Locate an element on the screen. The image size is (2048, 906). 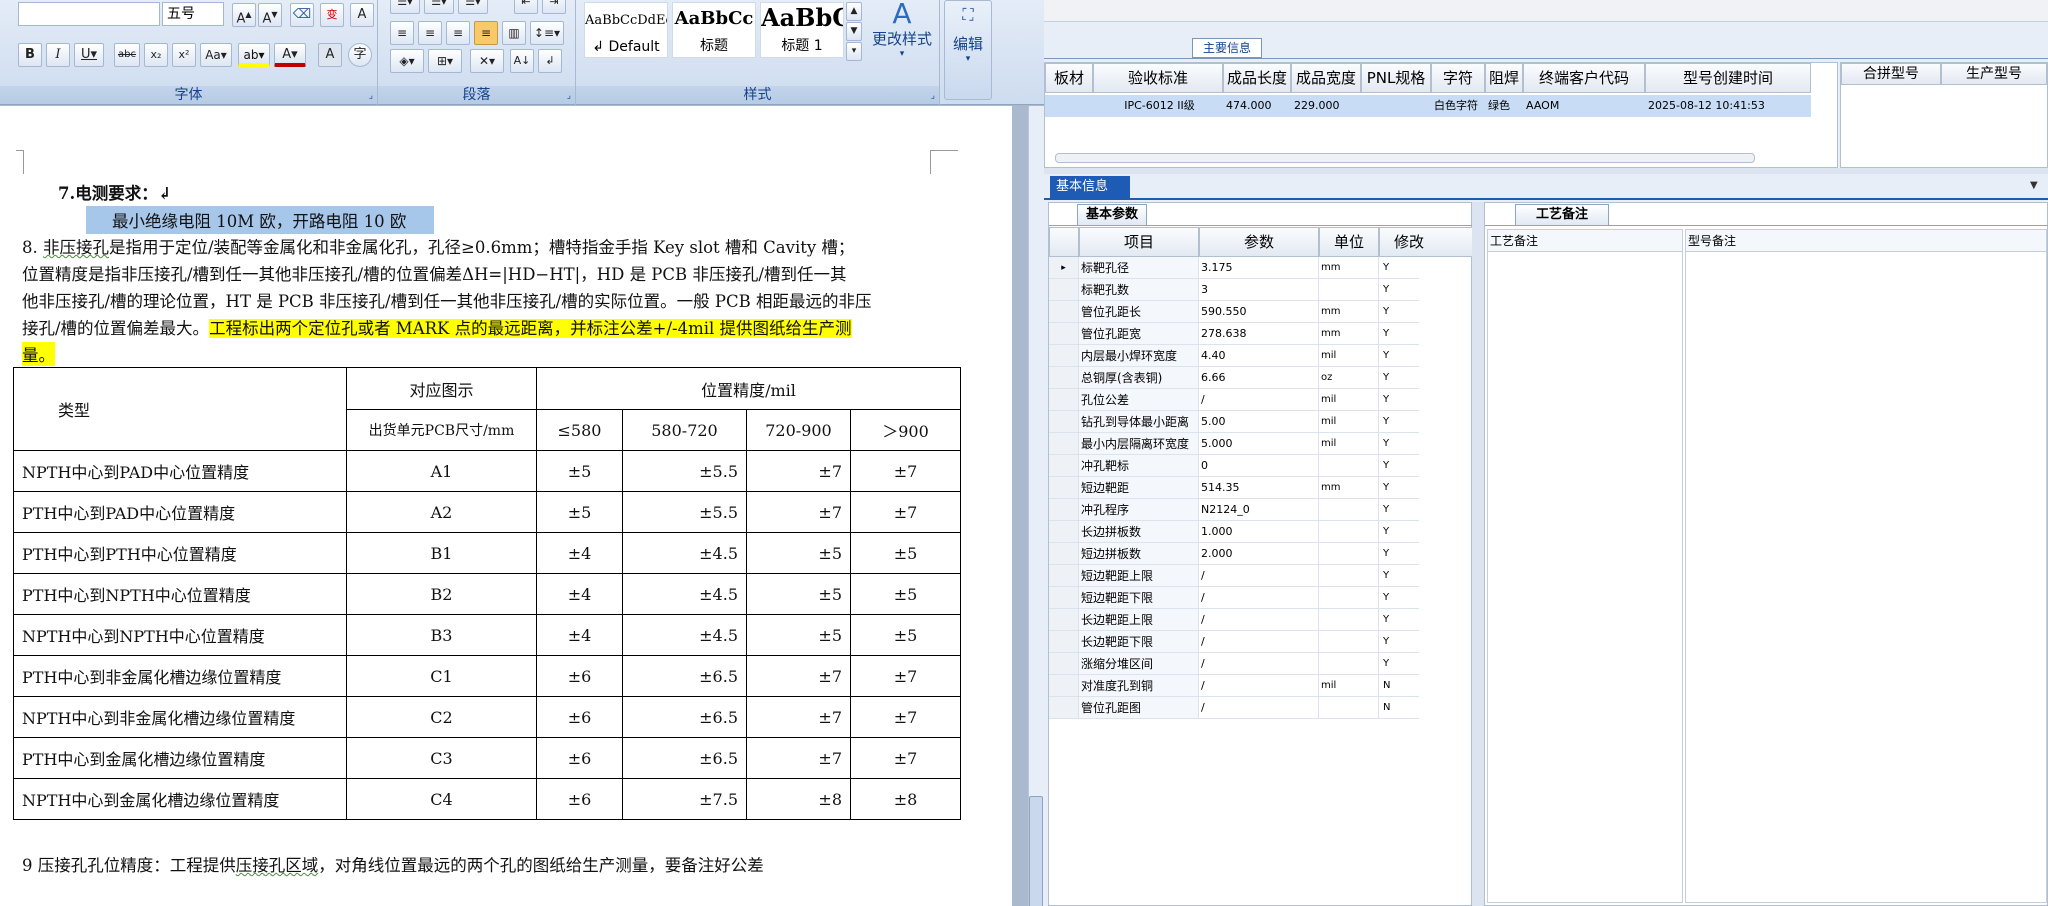
param-name: 管位孔距宽 is located at coordinates (1139, 334).